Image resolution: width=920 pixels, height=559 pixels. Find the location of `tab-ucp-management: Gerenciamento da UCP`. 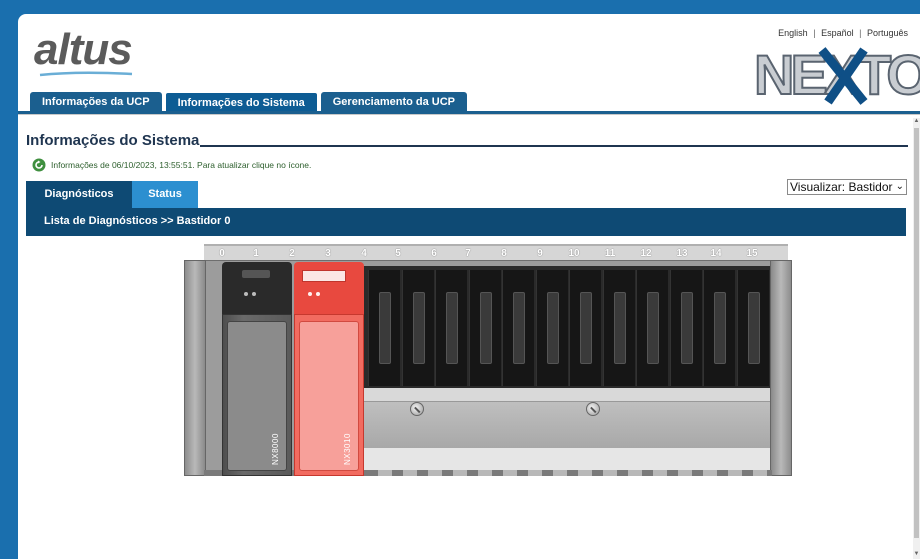

tab-ucp-management: Gerenciamento da UCP is located at coordinates (394, 102).